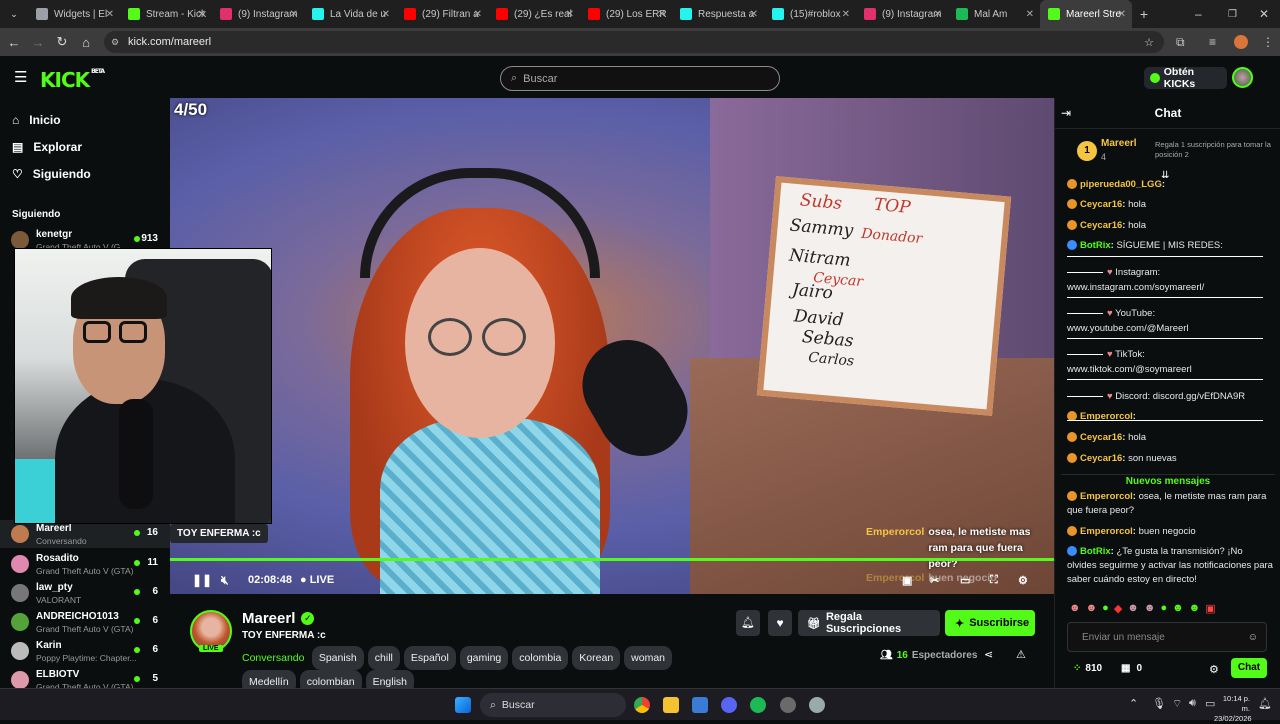 The image size is (1280, 724). Describe the element at coordinates (1268, 42) in the screenshot. I see `browser-menu-icon: ⋮` at that location.